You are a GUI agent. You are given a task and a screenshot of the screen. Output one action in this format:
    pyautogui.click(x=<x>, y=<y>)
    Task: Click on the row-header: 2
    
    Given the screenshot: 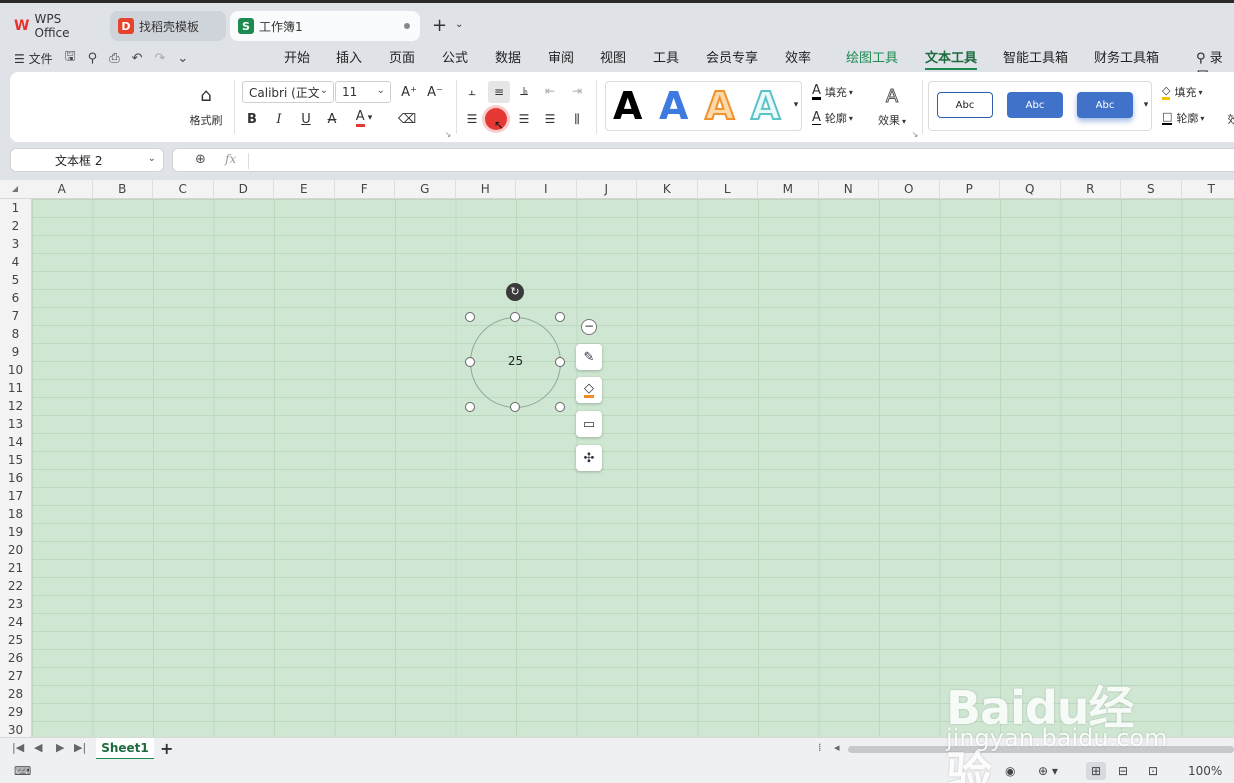 What is the action you would take?
    pyautogui.click(x=15, y=226)
    